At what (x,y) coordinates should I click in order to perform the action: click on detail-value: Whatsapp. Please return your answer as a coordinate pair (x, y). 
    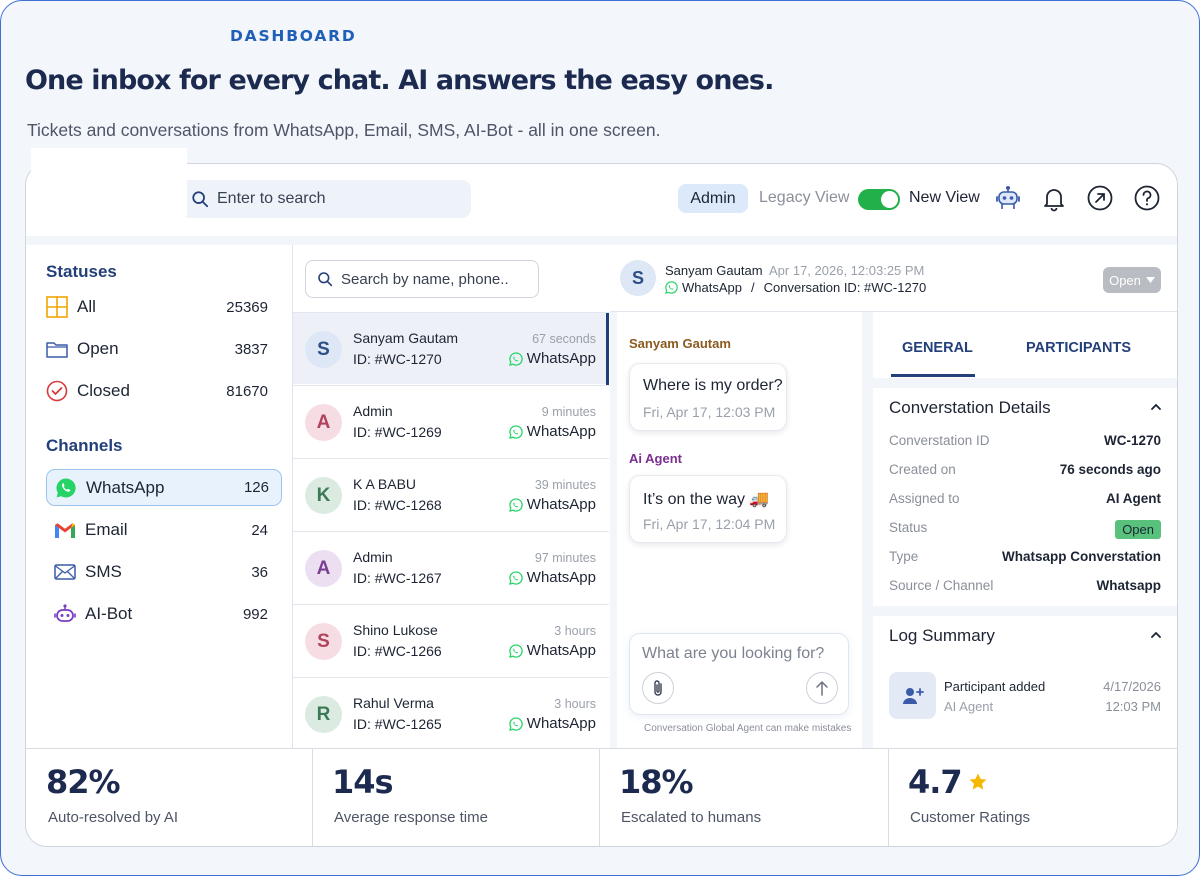
    Looking at the image, I should click on (1128, 585).